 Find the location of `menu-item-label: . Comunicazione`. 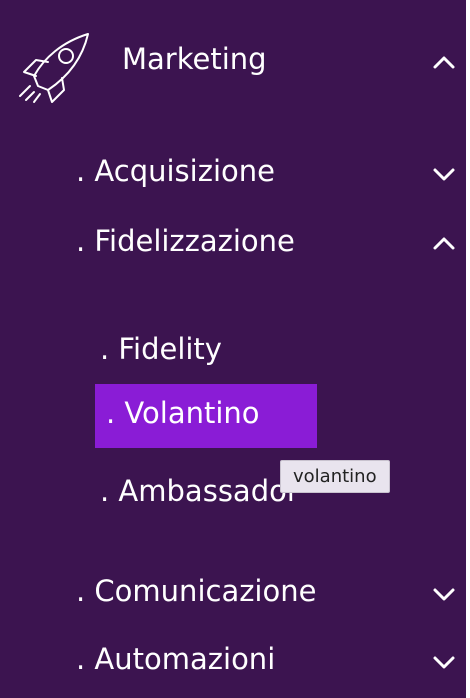

menu-item-label: . Comunicazione is located at coordinates (196, 591).